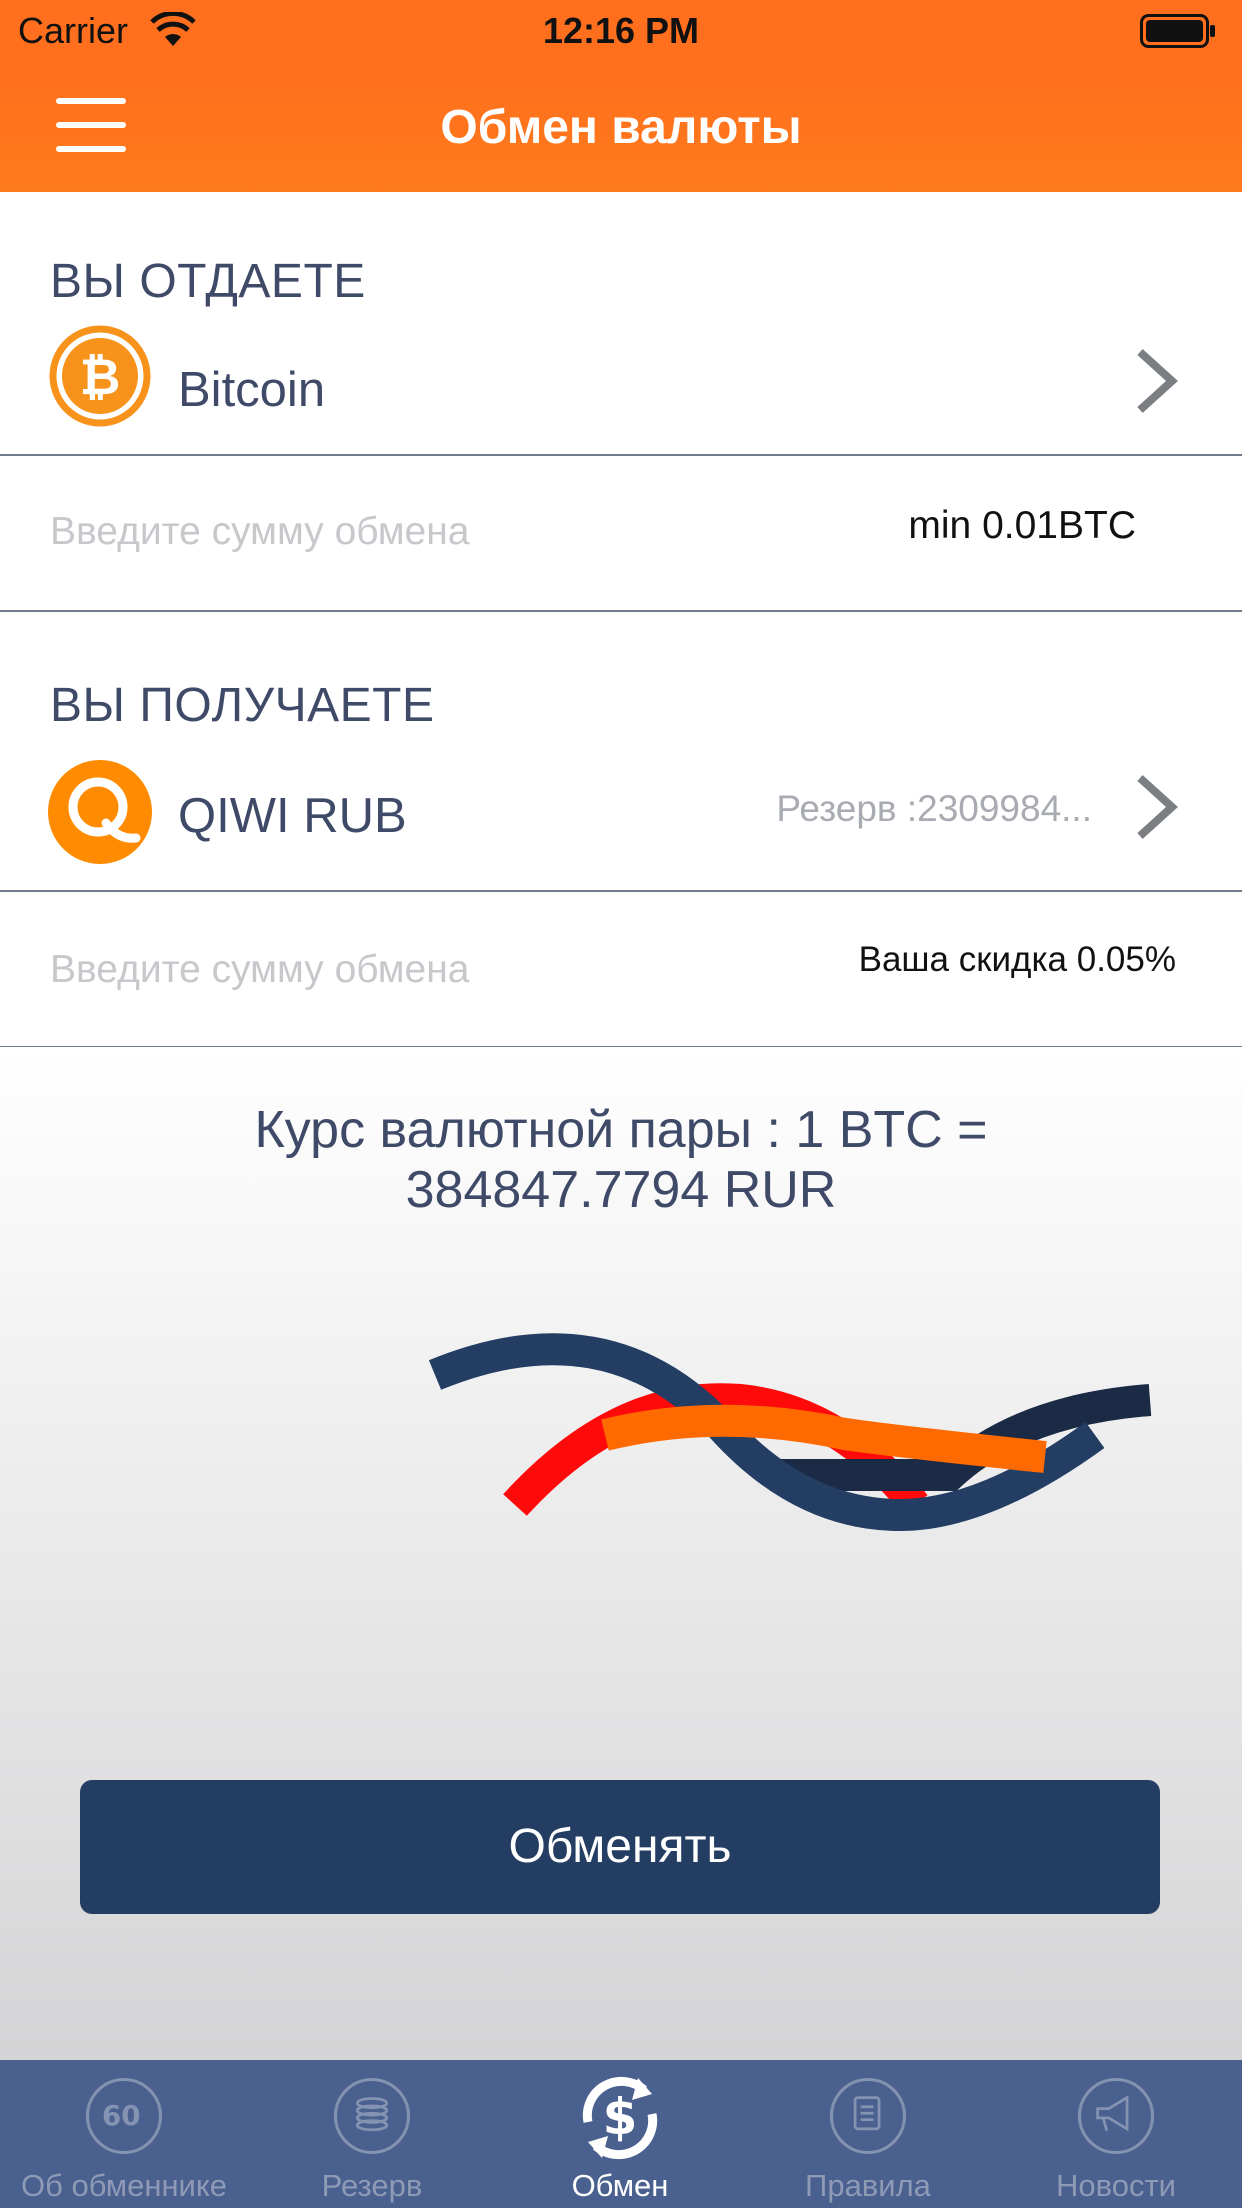  Describe the element at coordinates (100, 812) in the screenshot. I see `qiwi-icon` at that location.